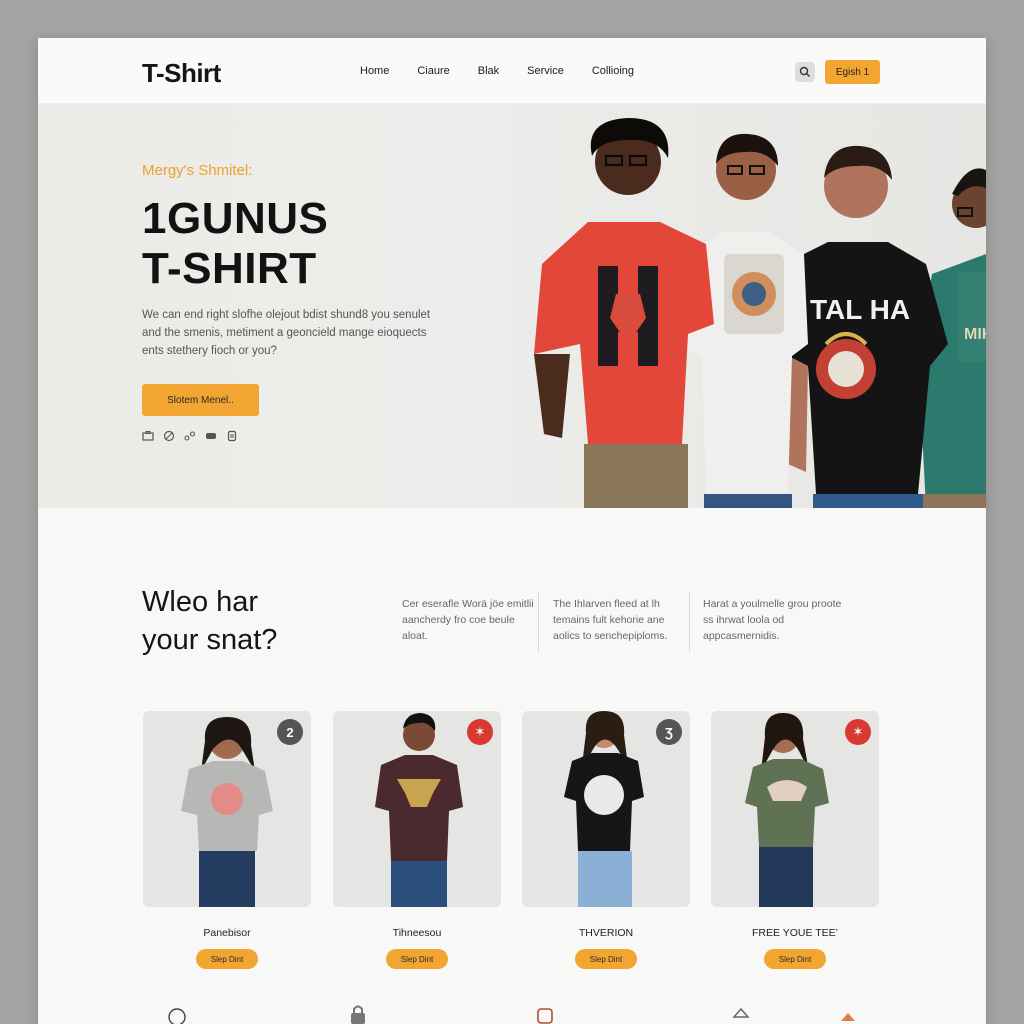  What do you see at coordinates (227, 933) in the screenshot?
I see `product-name: Panebisor` at bounding box center [227, 933].